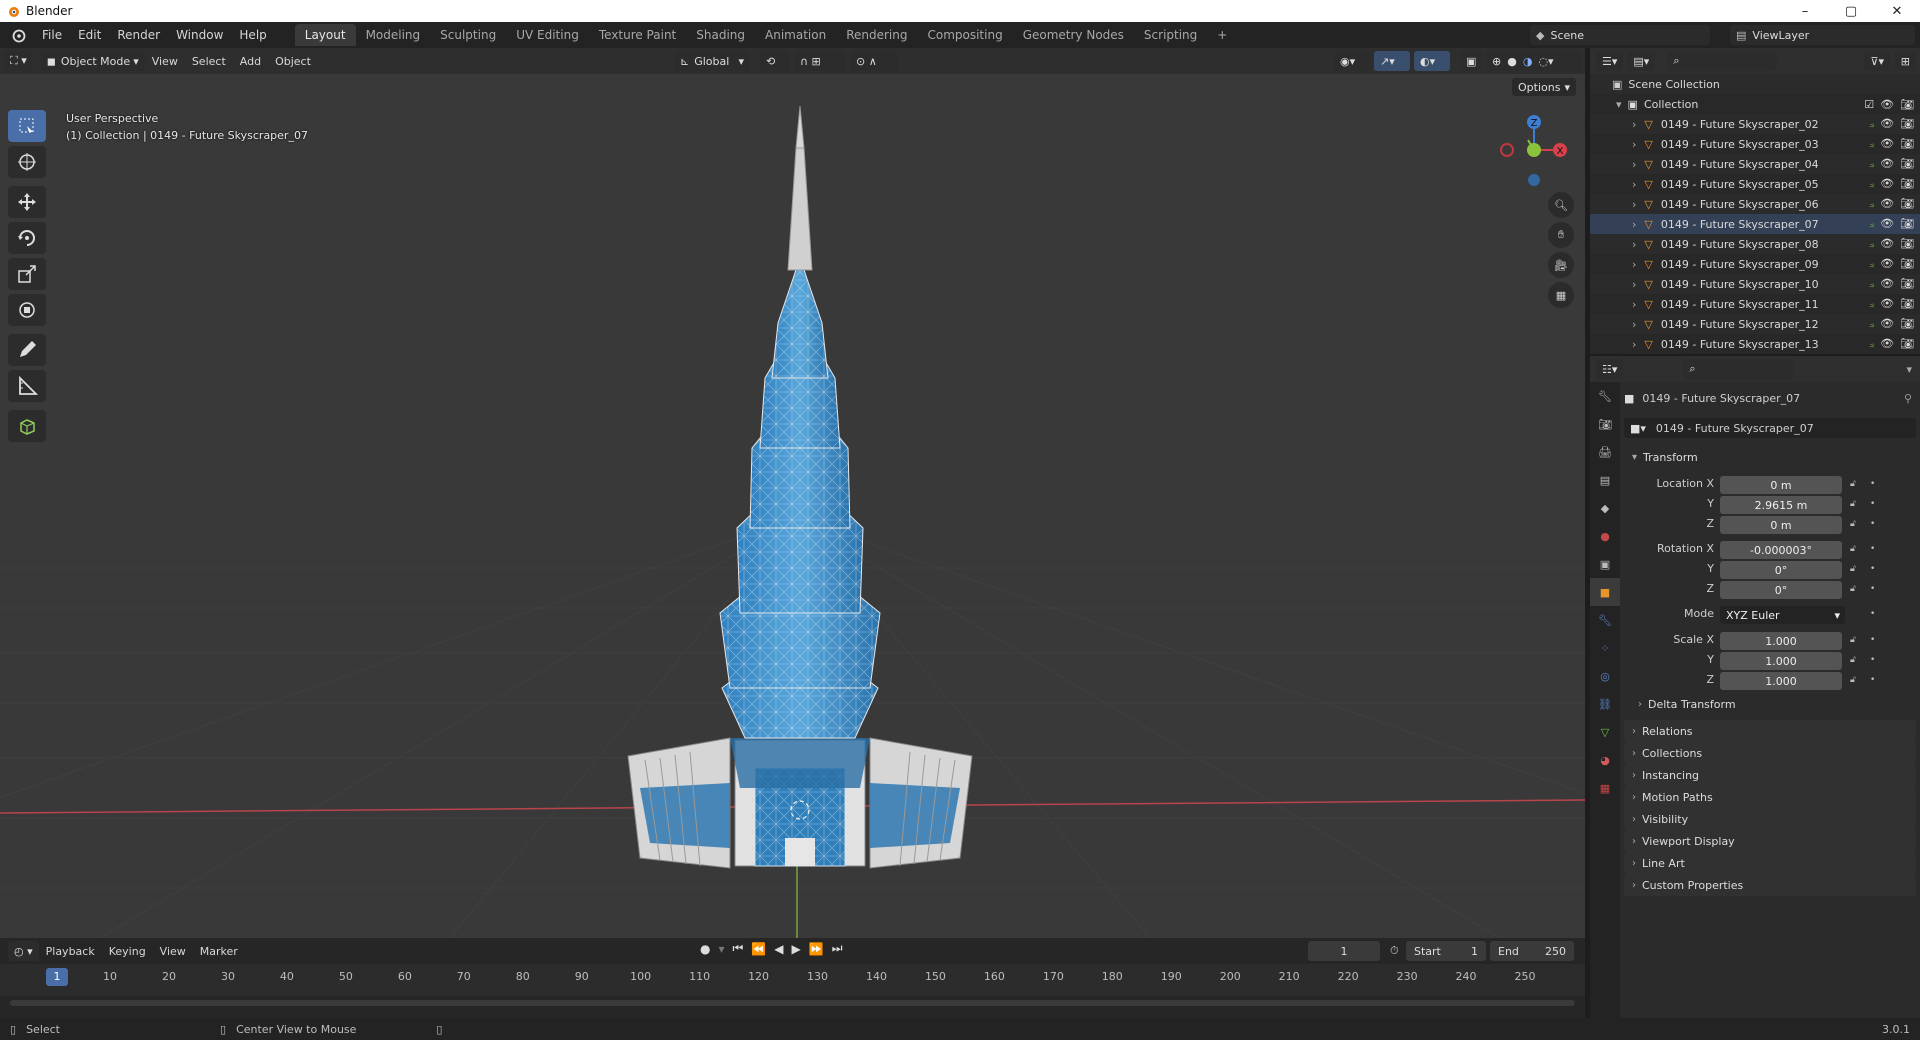 The height and width of the screenshot is (1040, 1920). Describe the element at coordinates (1755, 144) in the screenshot. I see `outliner-object-row: › ▽ 0149 - Future Skyscraper_03 ⟓ 👁︎ 📷︎` at that location.